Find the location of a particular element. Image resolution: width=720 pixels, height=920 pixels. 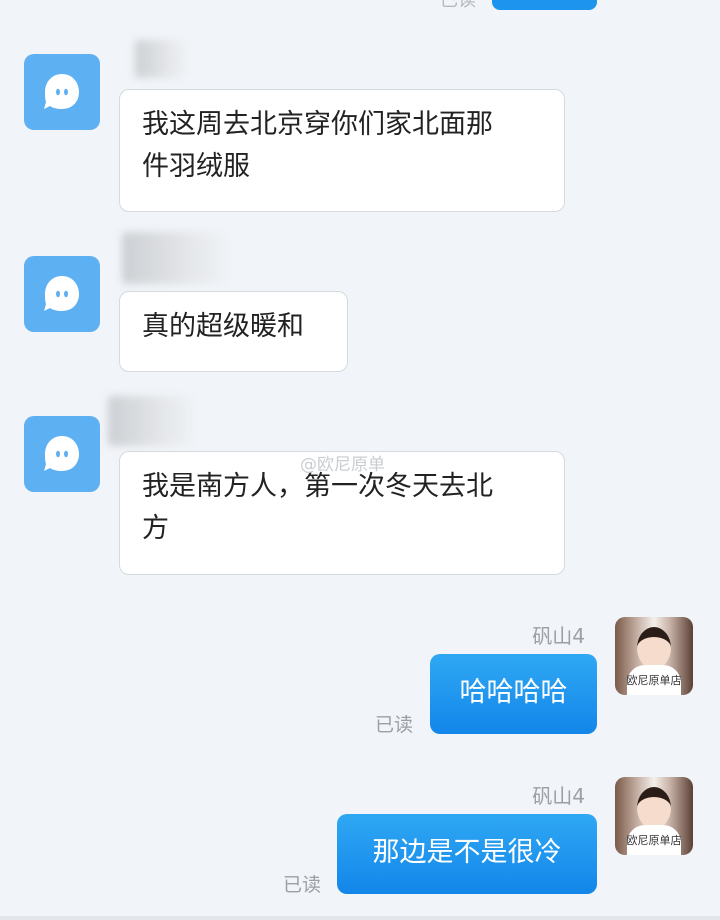

outgoing-message-bubble-partial is located at coordinates (544, 5).